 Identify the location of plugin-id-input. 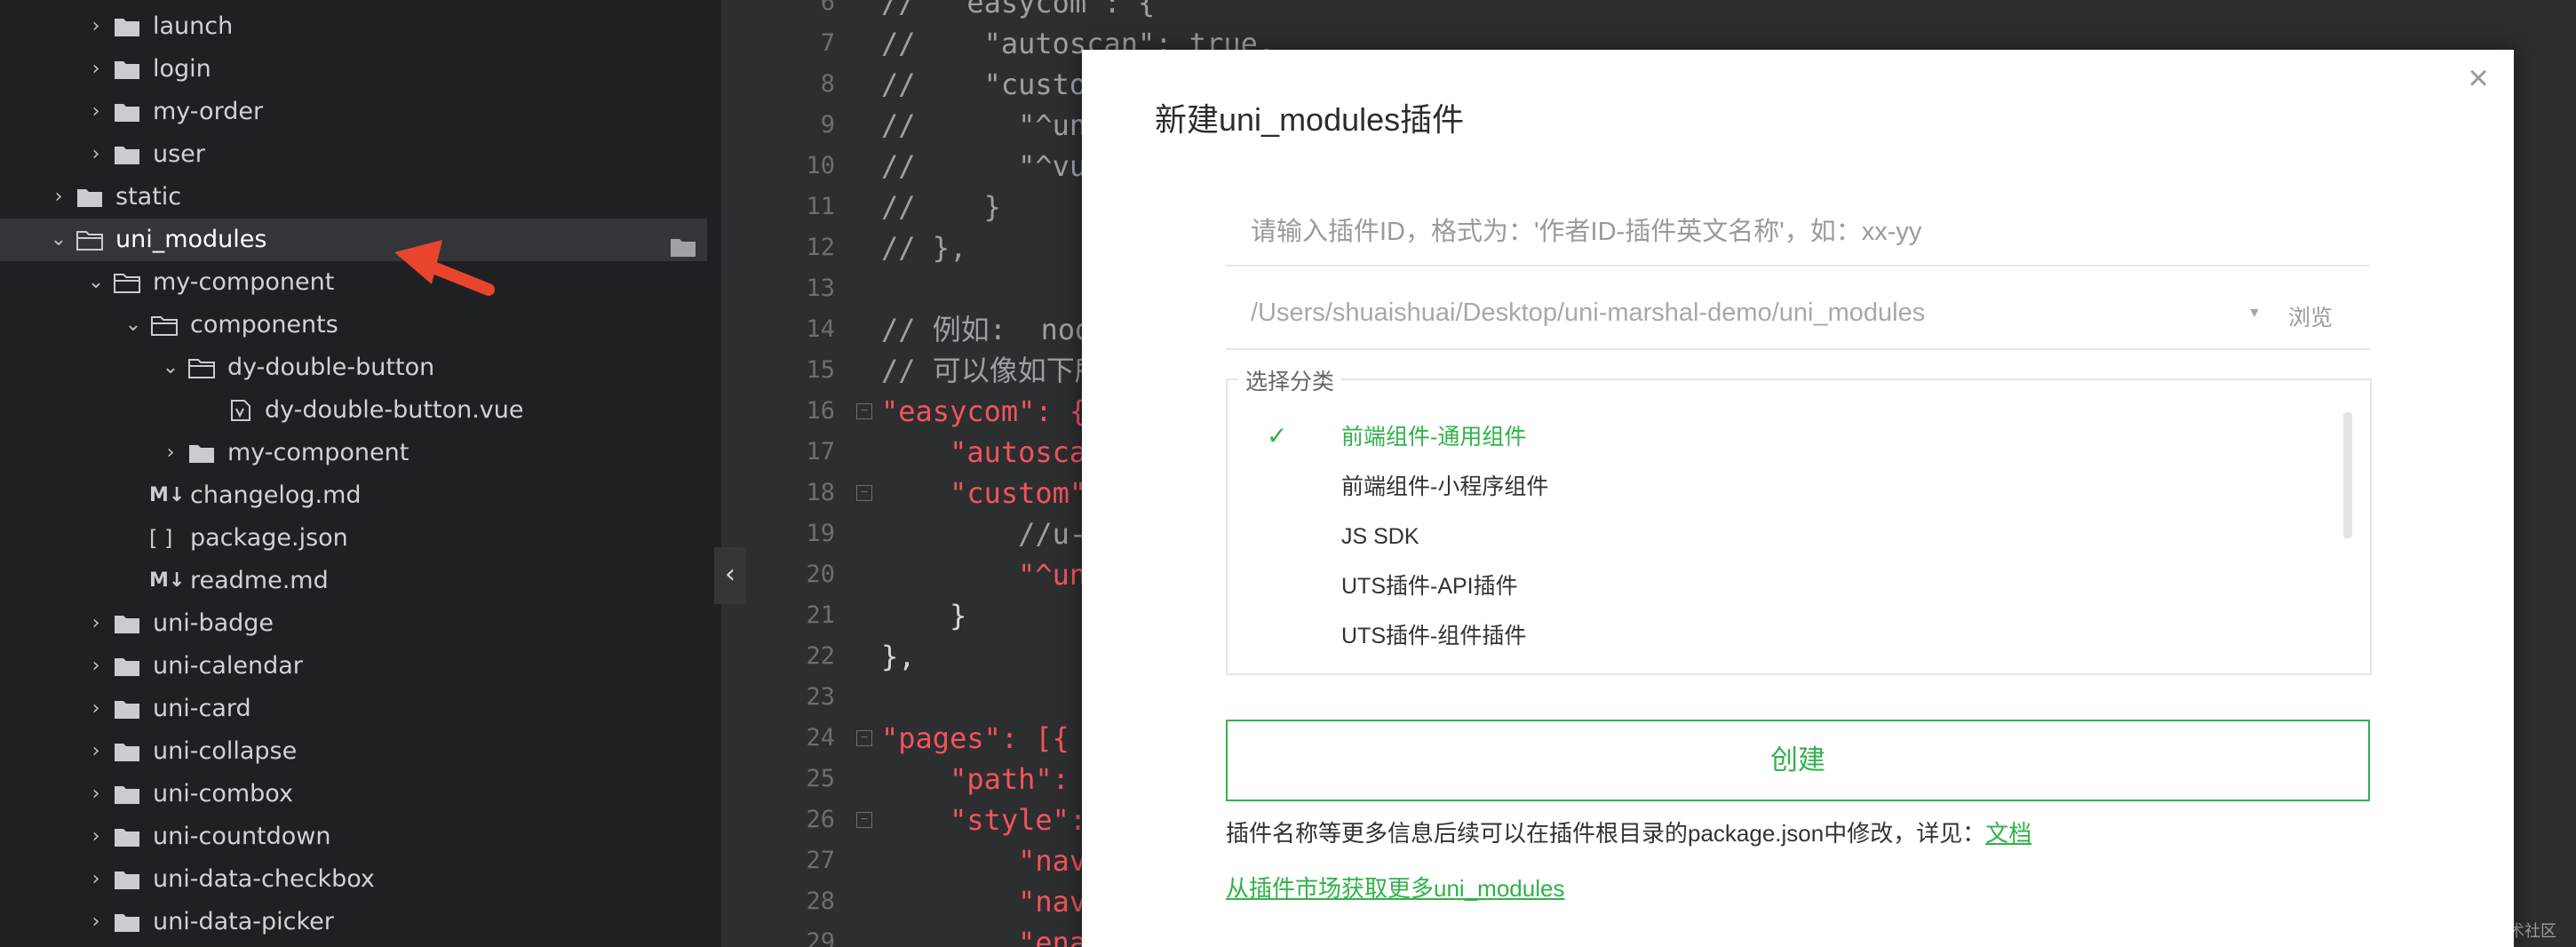
(1798, 233).